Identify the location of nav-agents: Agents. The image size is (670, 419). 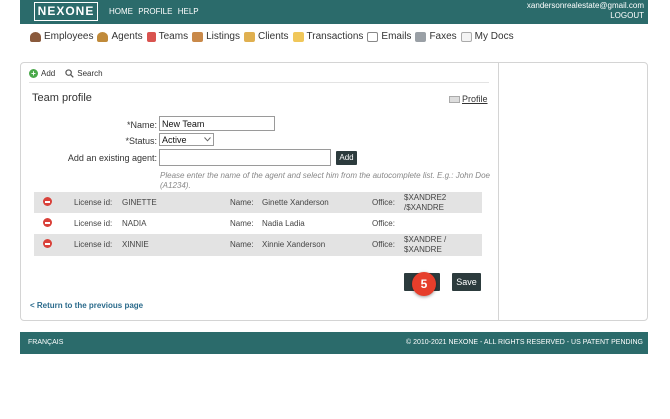
(120, 36).